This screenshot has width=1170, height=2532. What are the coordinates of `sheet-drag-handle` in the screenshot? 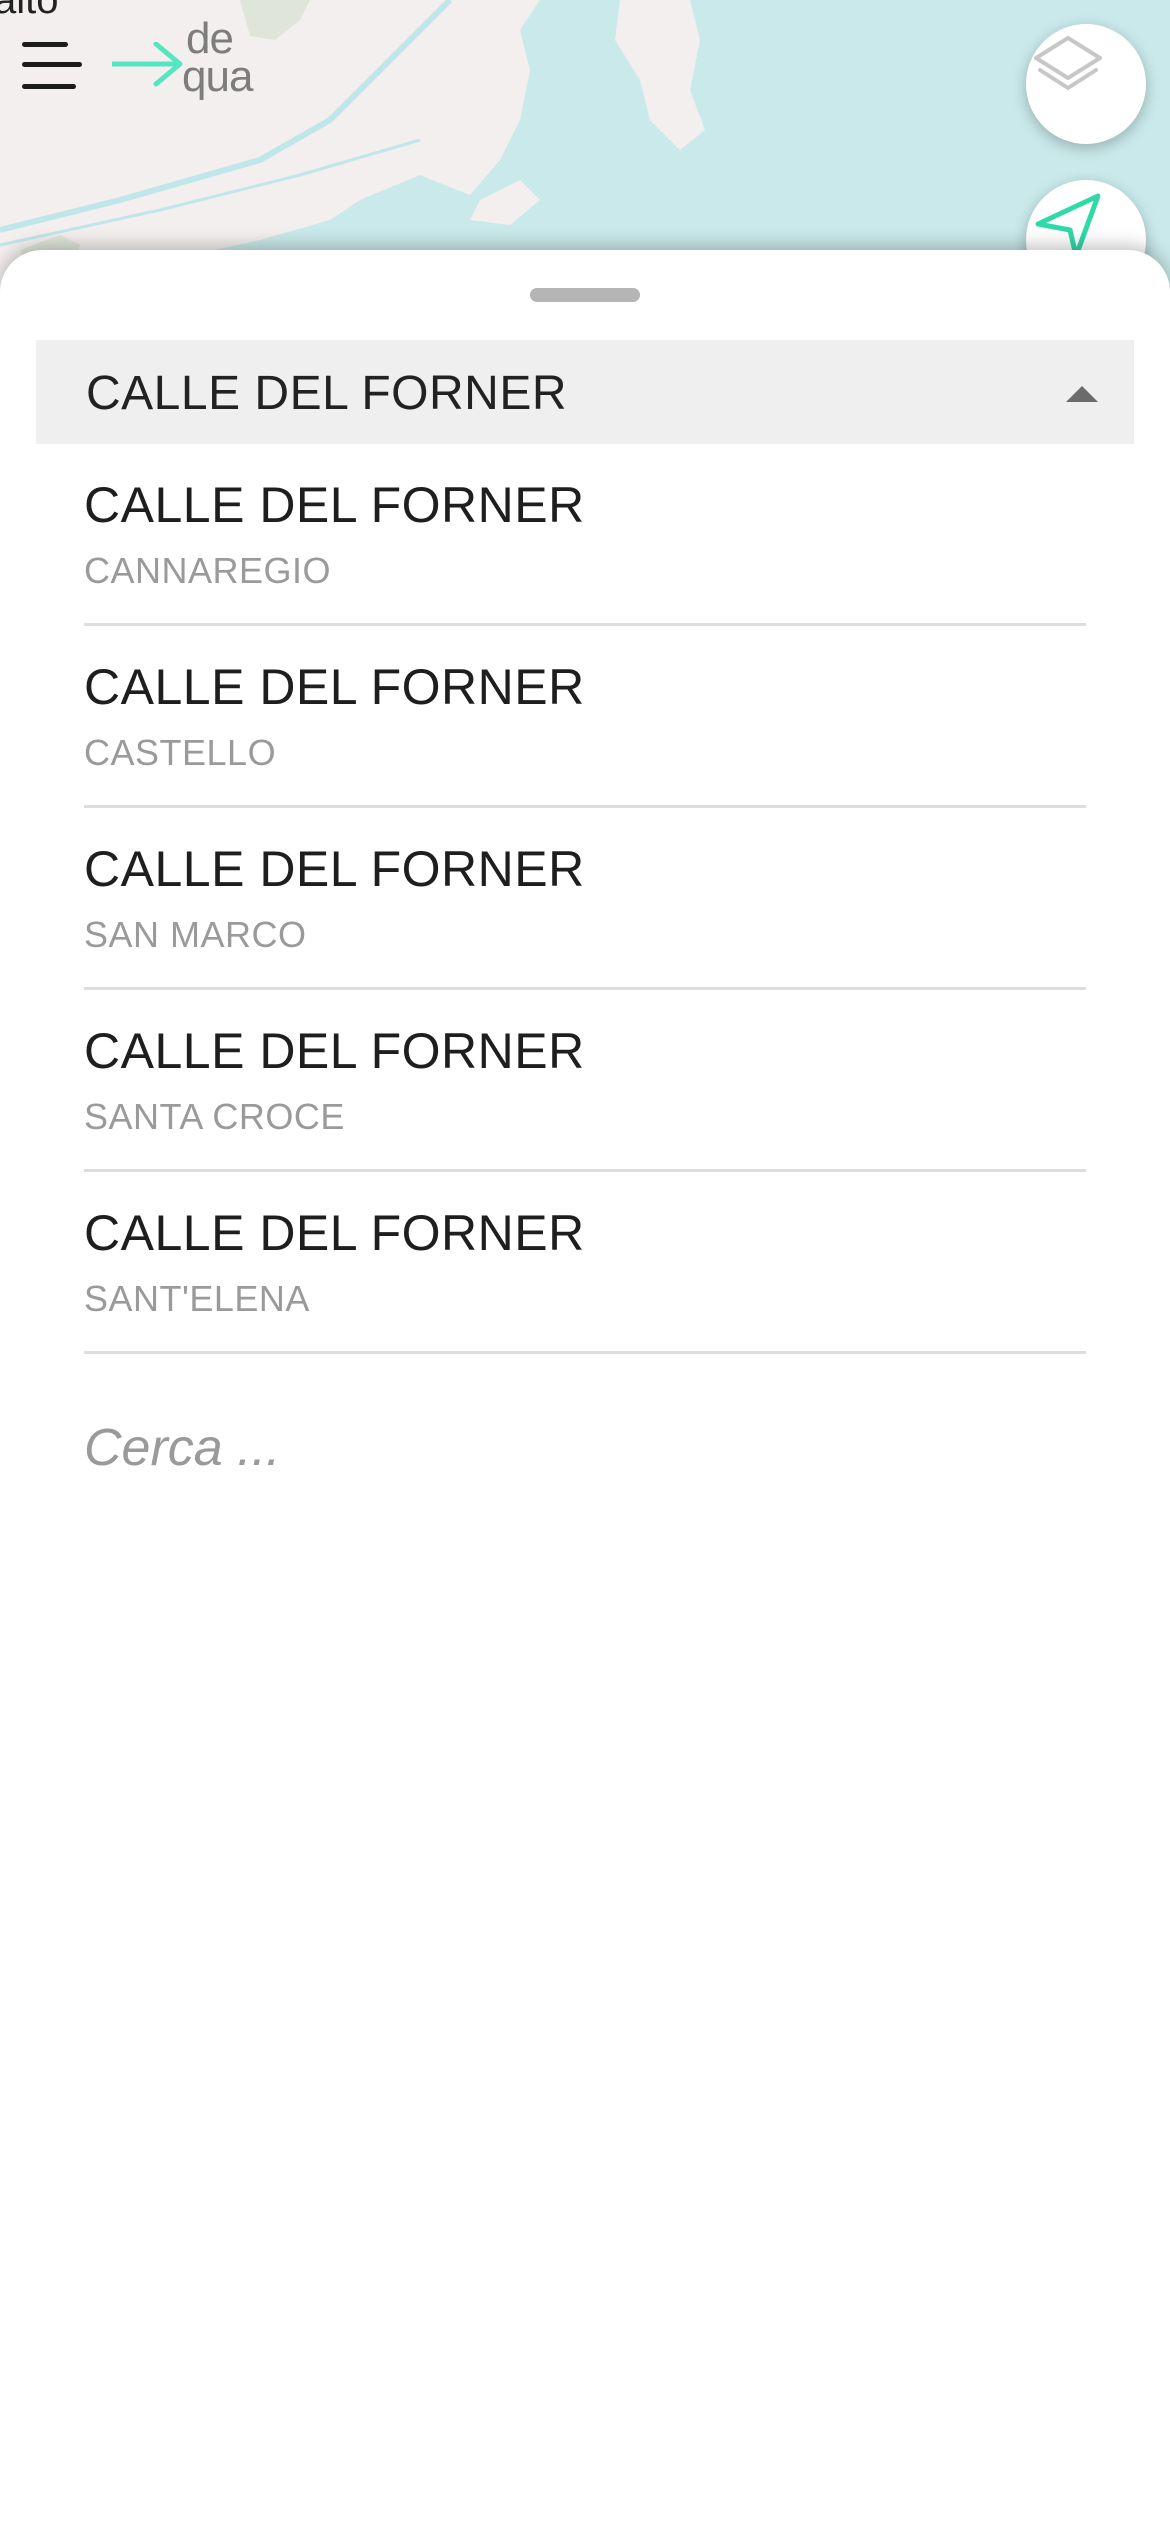 It's located at (585, 295).